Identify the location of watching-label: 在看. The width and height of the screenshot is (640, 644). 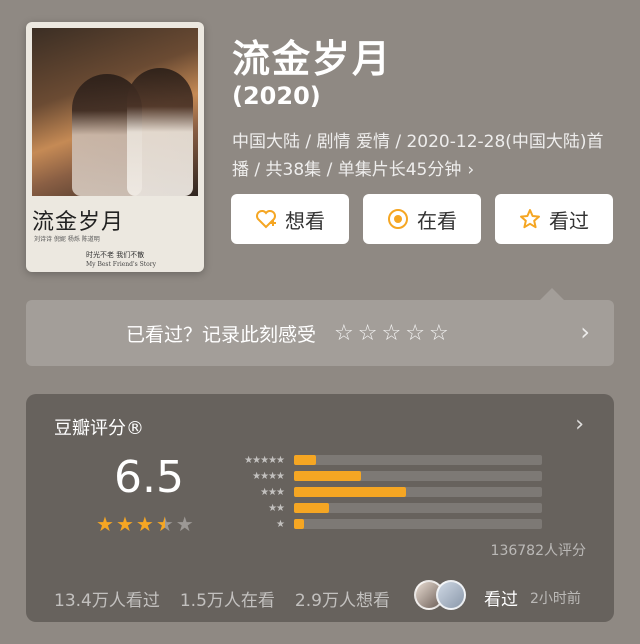
(437, 220).